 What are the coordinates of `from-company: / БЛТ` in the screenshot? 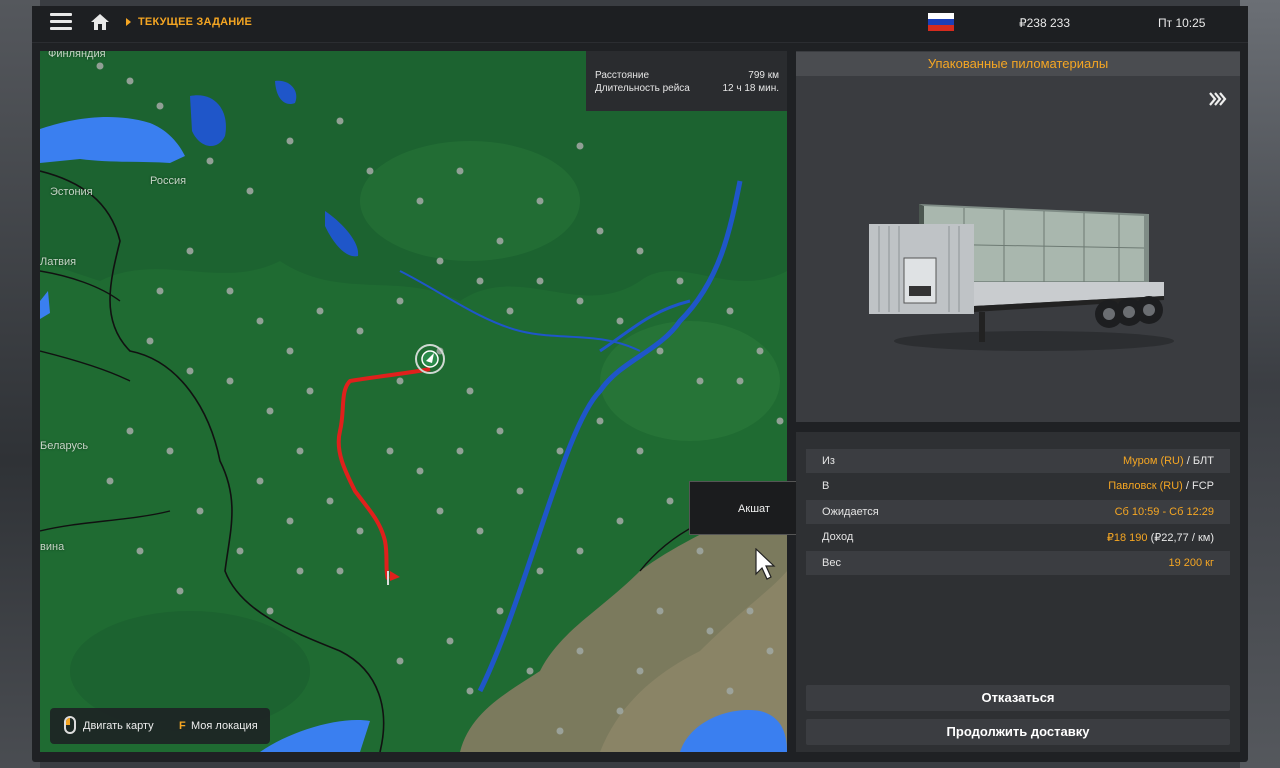 It's located at (1198, 461).